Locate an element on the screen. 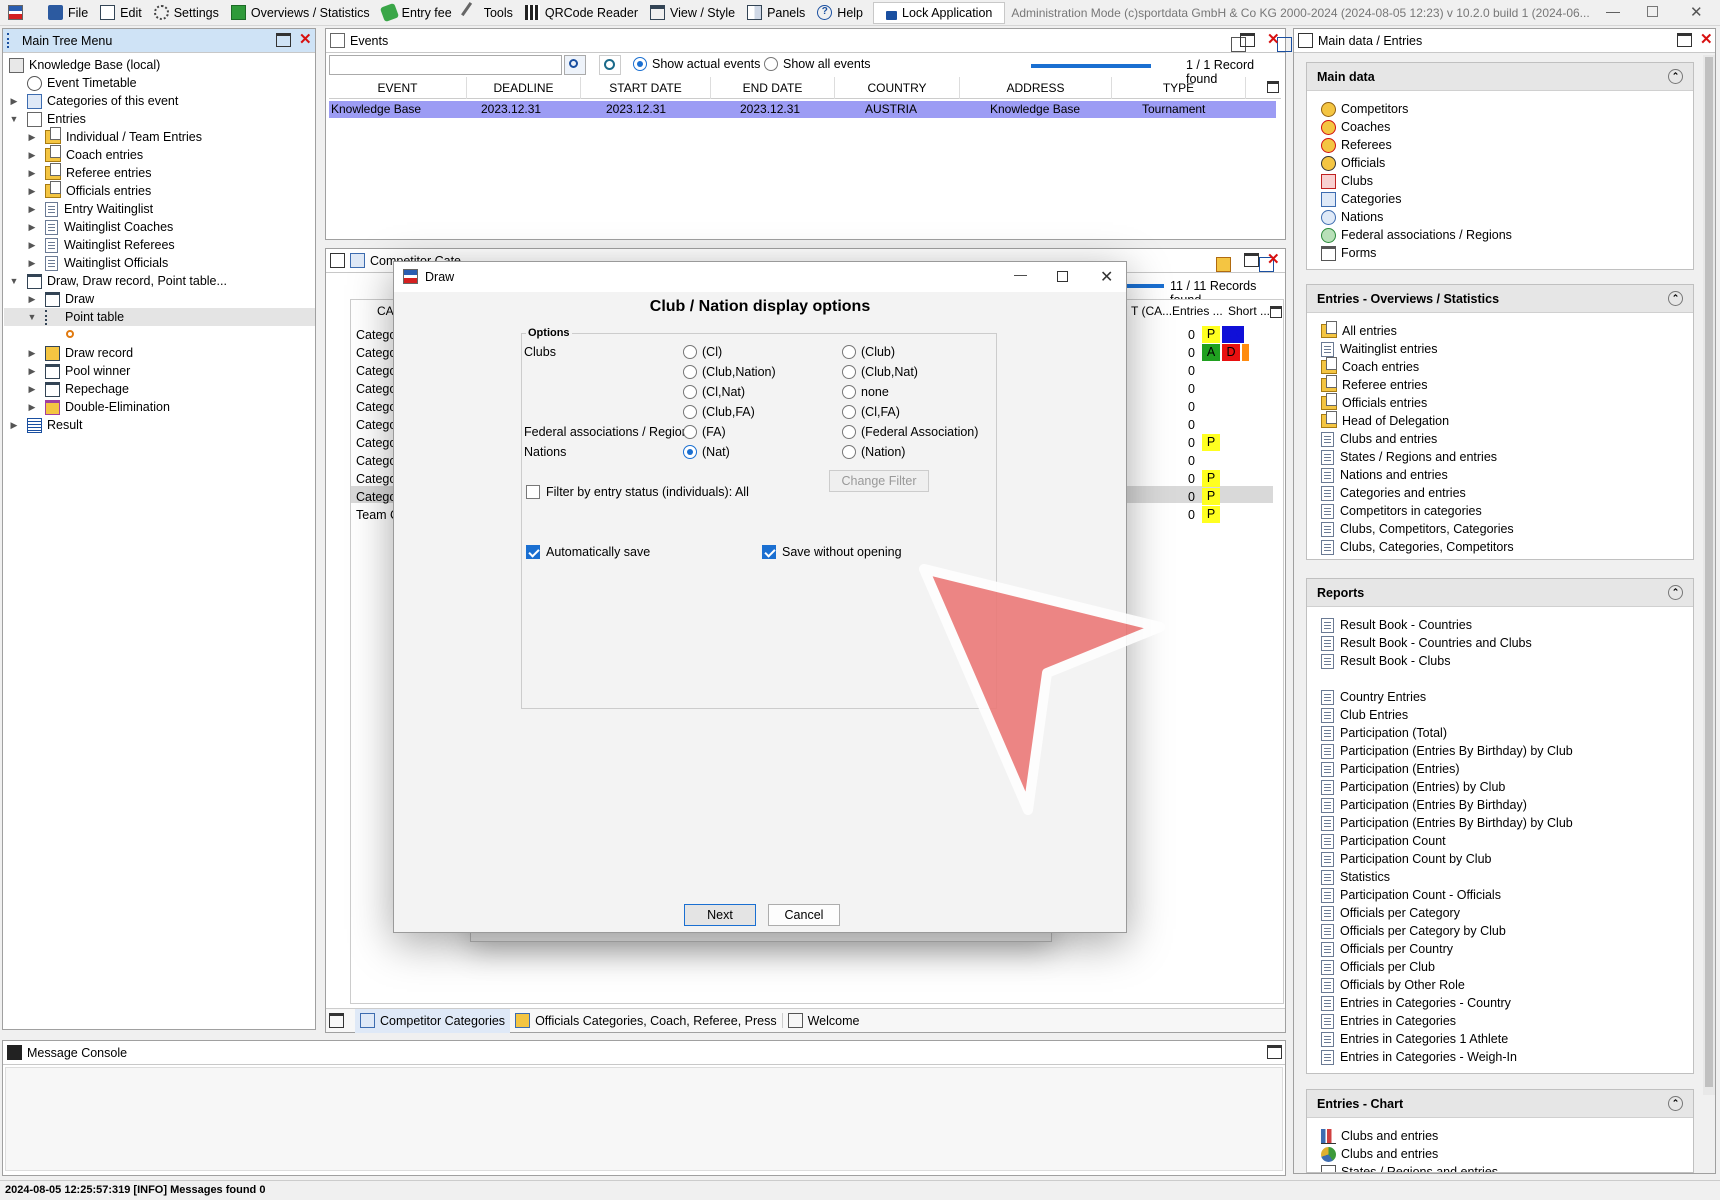 Image resolution: width=1720 pixels, height=1200 pixels. col-end-date: END DATE is located at coordinates (773, 88).